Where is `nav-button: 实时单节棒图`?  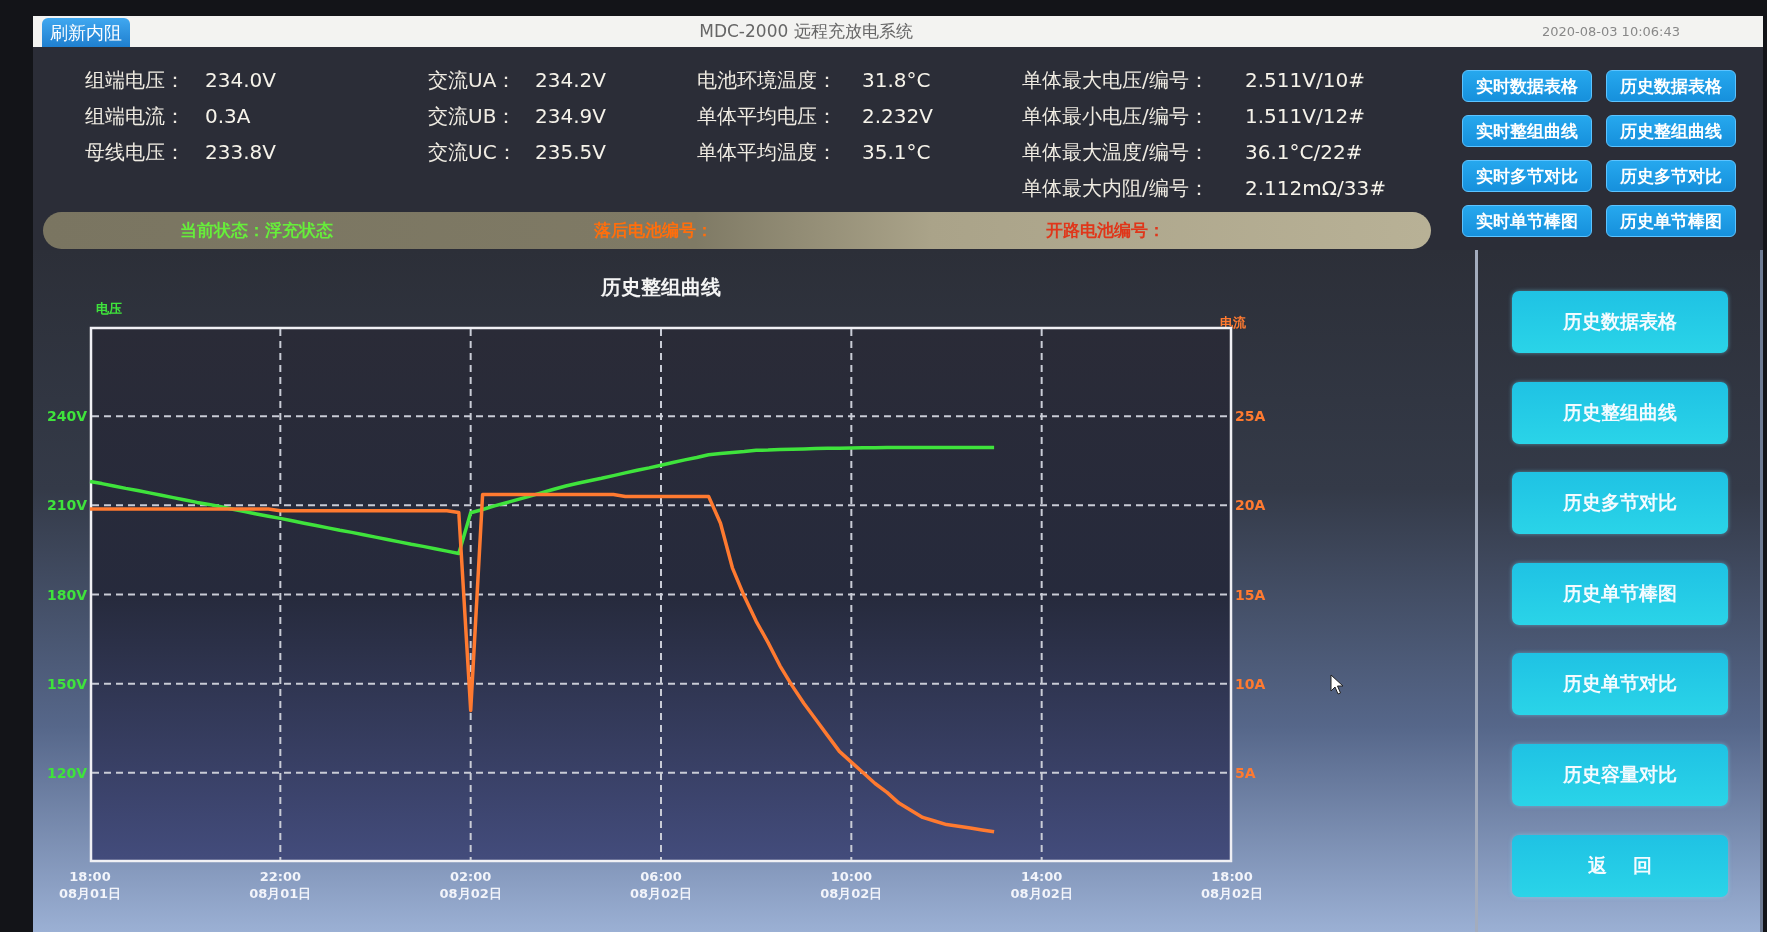 nav-button: 实时单节棒图 is located at coordinates (1527, 221).